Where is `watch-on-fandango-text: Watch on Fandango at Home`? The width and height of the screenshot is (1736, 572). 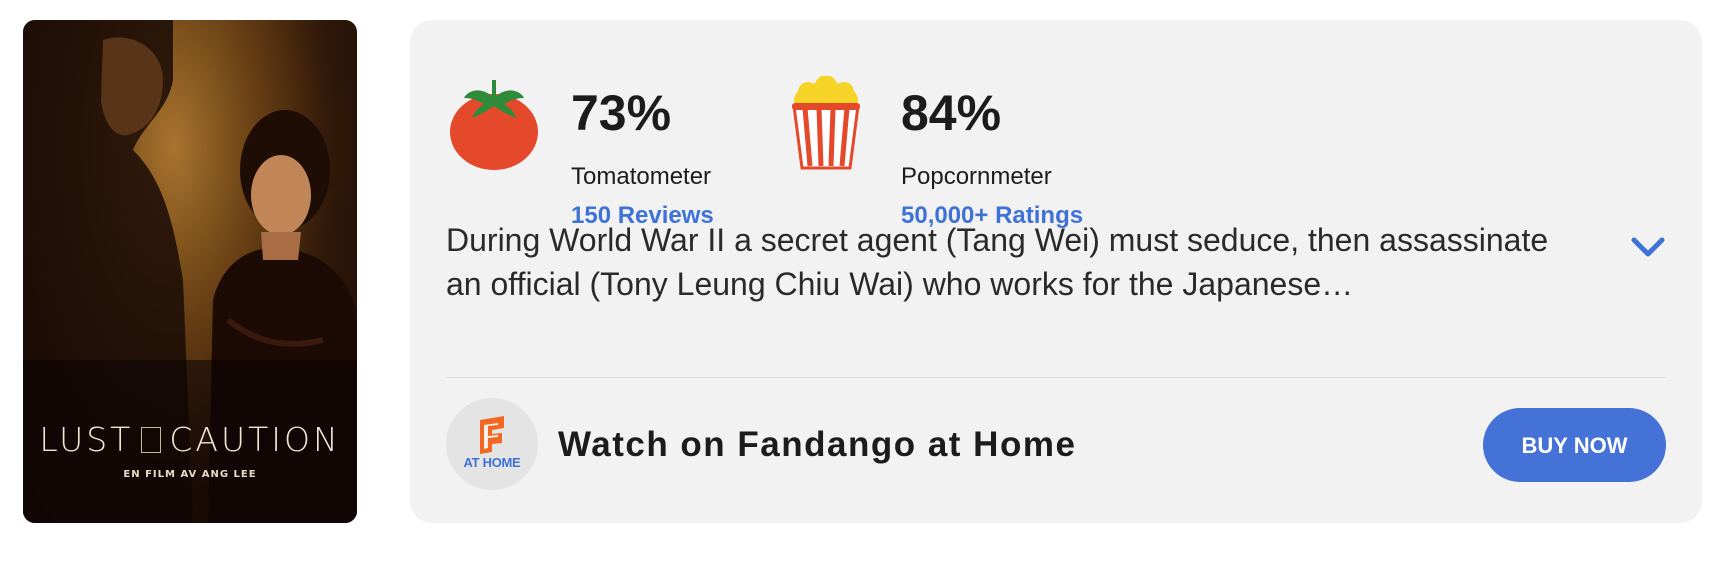
watch-on-fandango-text: Watch on Fandango at Home is located at coordinates (817, 444).